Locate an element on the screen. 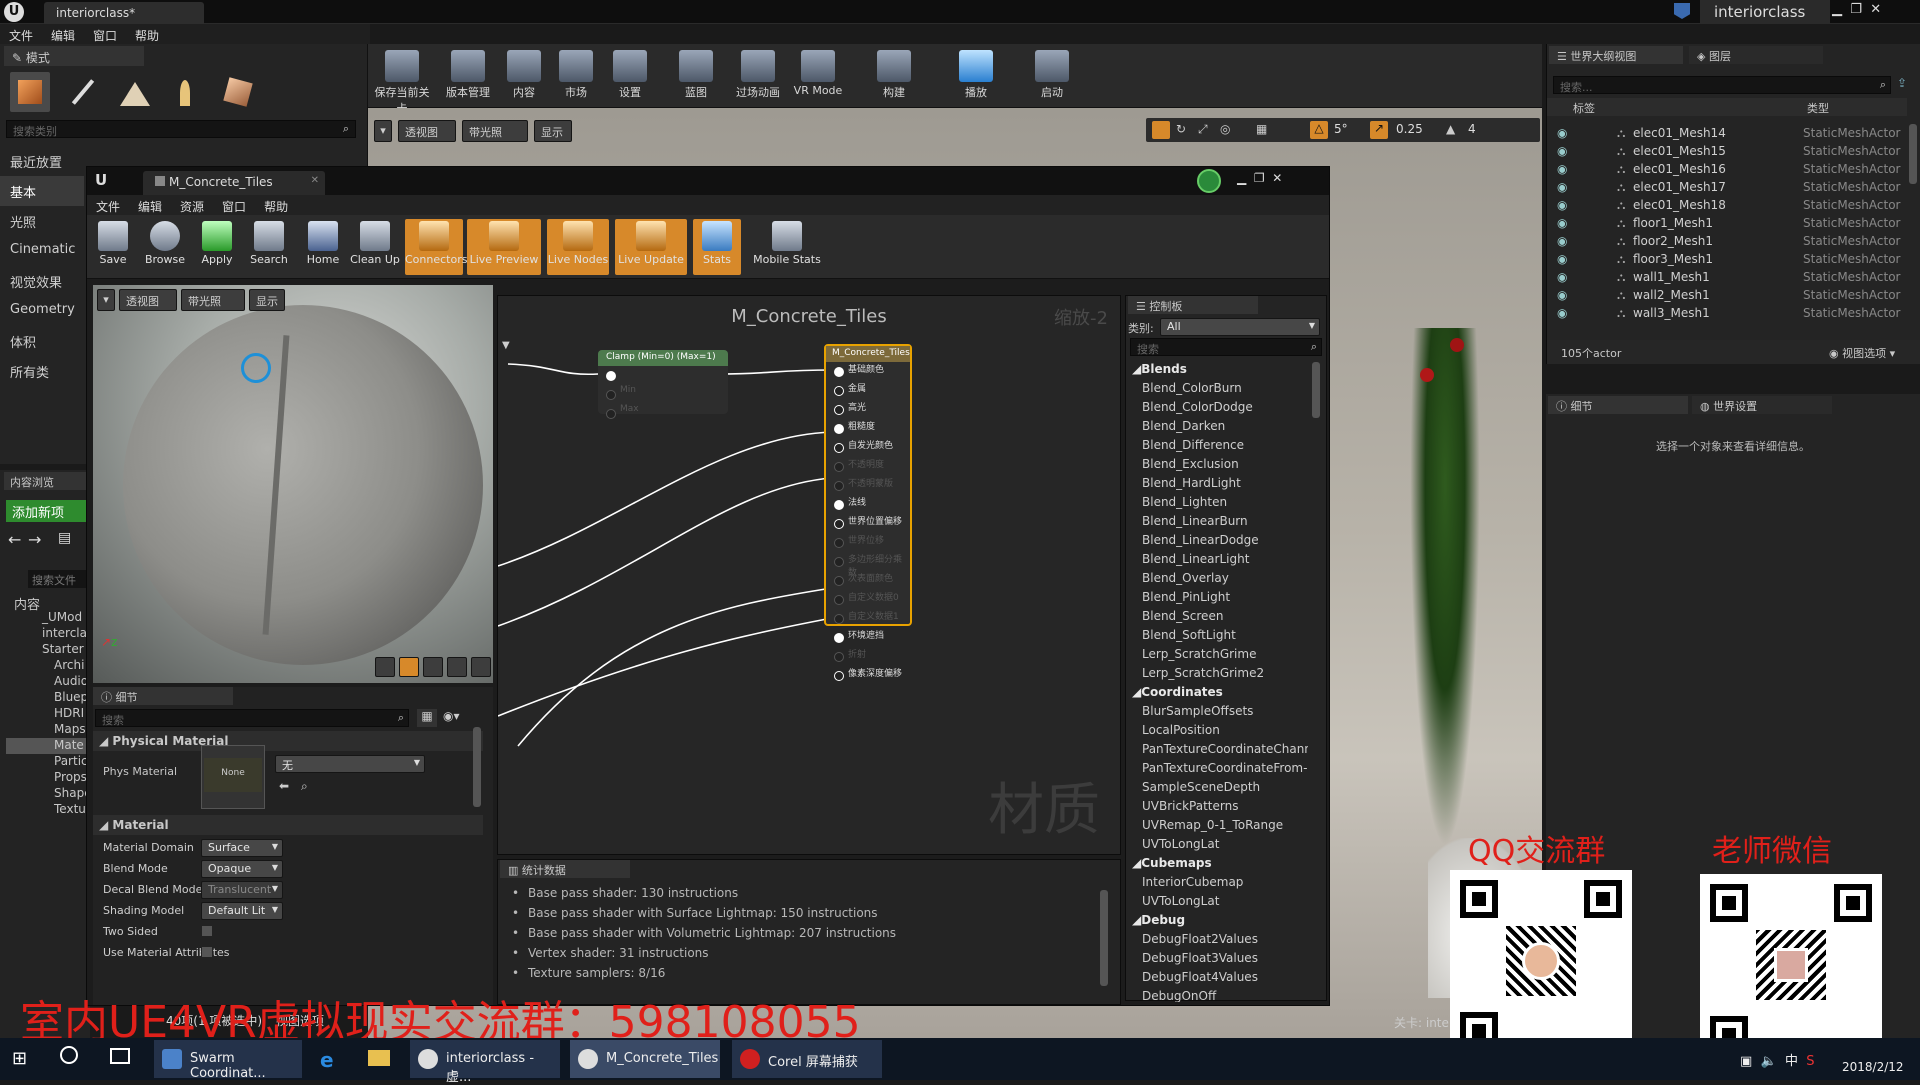 This screenshot has height=1085, width=1920. preview-perspective-button: 透视图 is located at coordinates (148, 300).